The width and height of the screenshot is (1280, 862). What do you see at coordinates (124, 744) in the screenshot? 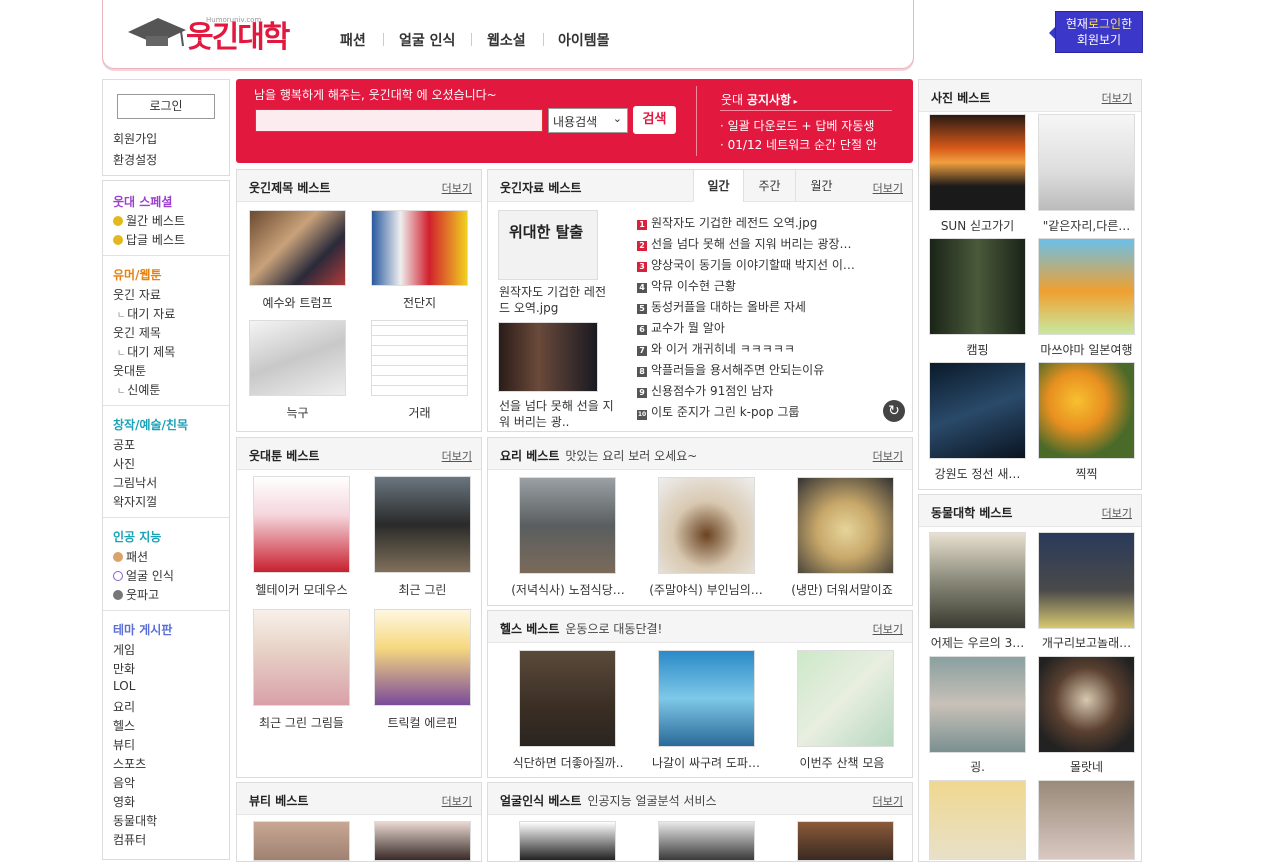
I see `sidebar-item-beauty: 뷰티` at bounding box center [124, 744].